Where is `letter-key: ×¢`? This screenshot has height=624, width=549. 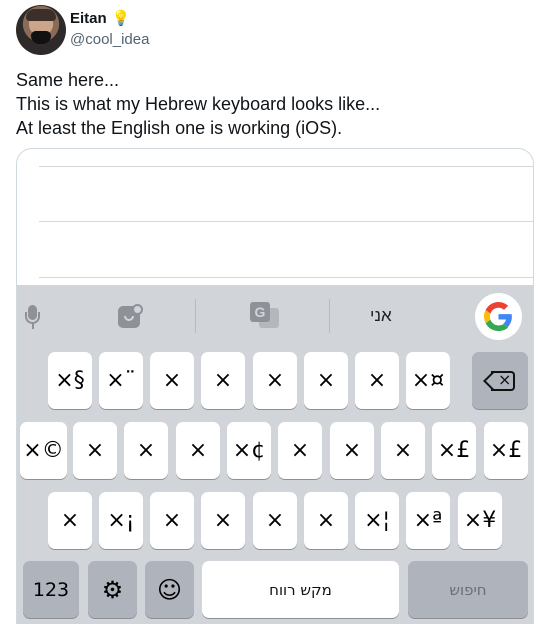 letter-key: ×¢ is located at coordinates (249, 450).